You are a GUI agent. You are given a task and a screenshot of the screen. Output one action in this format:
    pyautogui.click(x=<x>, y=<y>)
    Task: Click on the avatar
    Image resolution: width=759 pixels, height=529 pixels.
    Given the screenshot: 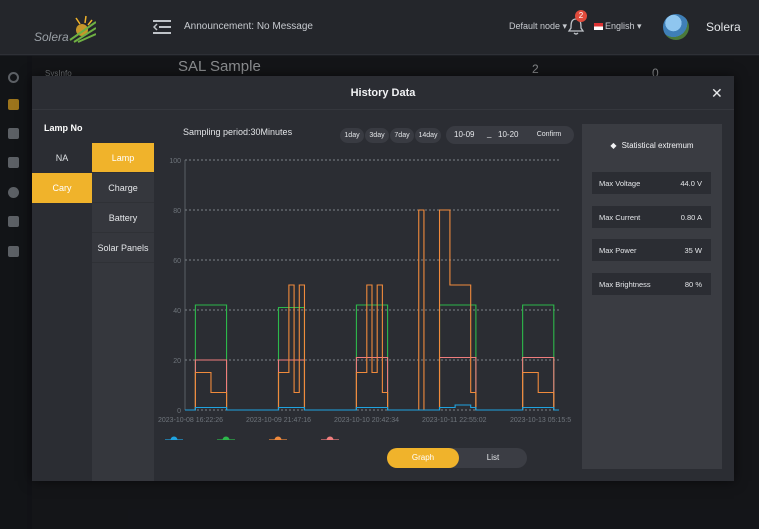 What is the action you would take?
    pyautogui.click(x=676, y=27)
    